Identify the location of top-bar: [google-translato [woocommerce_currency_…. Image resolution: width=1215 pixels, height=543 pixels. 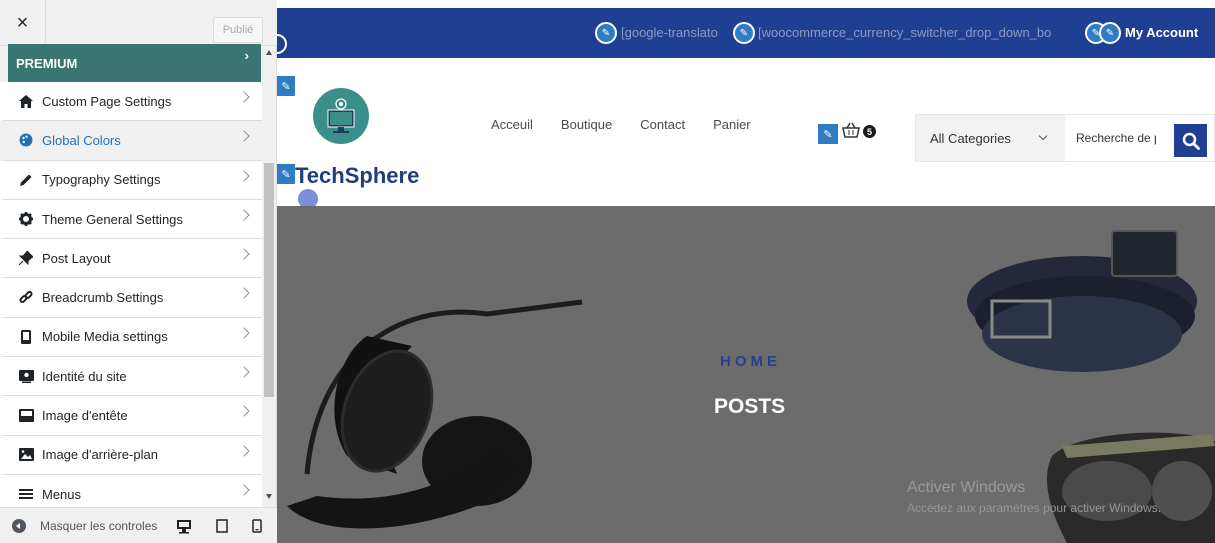
(746, 33).